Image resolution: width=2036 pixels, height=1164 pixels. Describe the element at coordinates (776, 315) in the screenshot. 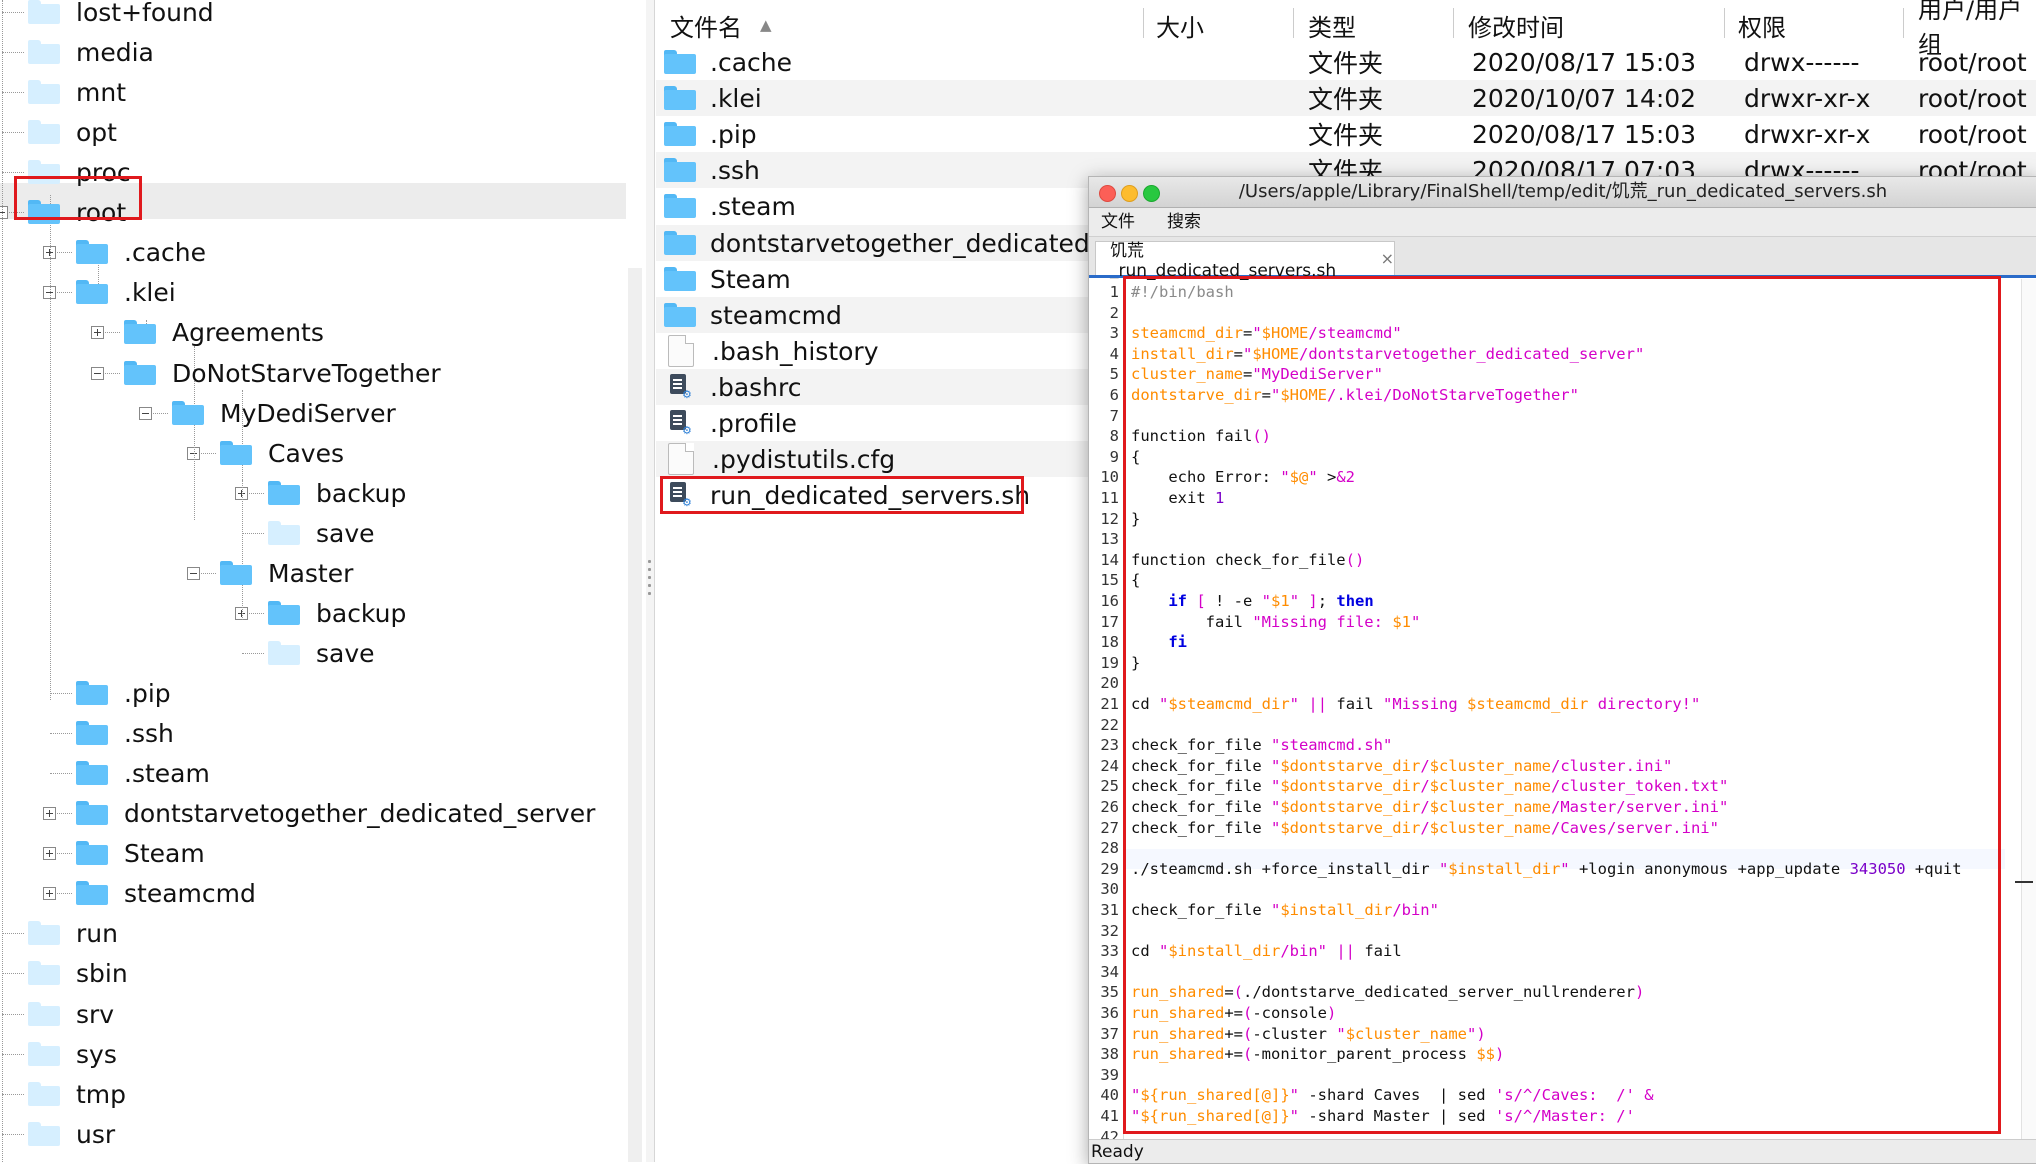

I see `file-name: steamcmd` at that location.